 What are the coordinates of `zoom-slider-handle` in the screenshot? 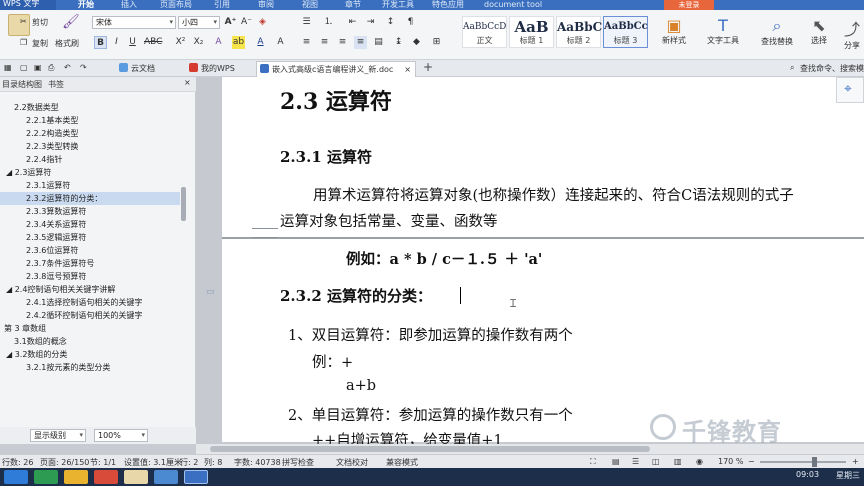 It's located at (814, 462).